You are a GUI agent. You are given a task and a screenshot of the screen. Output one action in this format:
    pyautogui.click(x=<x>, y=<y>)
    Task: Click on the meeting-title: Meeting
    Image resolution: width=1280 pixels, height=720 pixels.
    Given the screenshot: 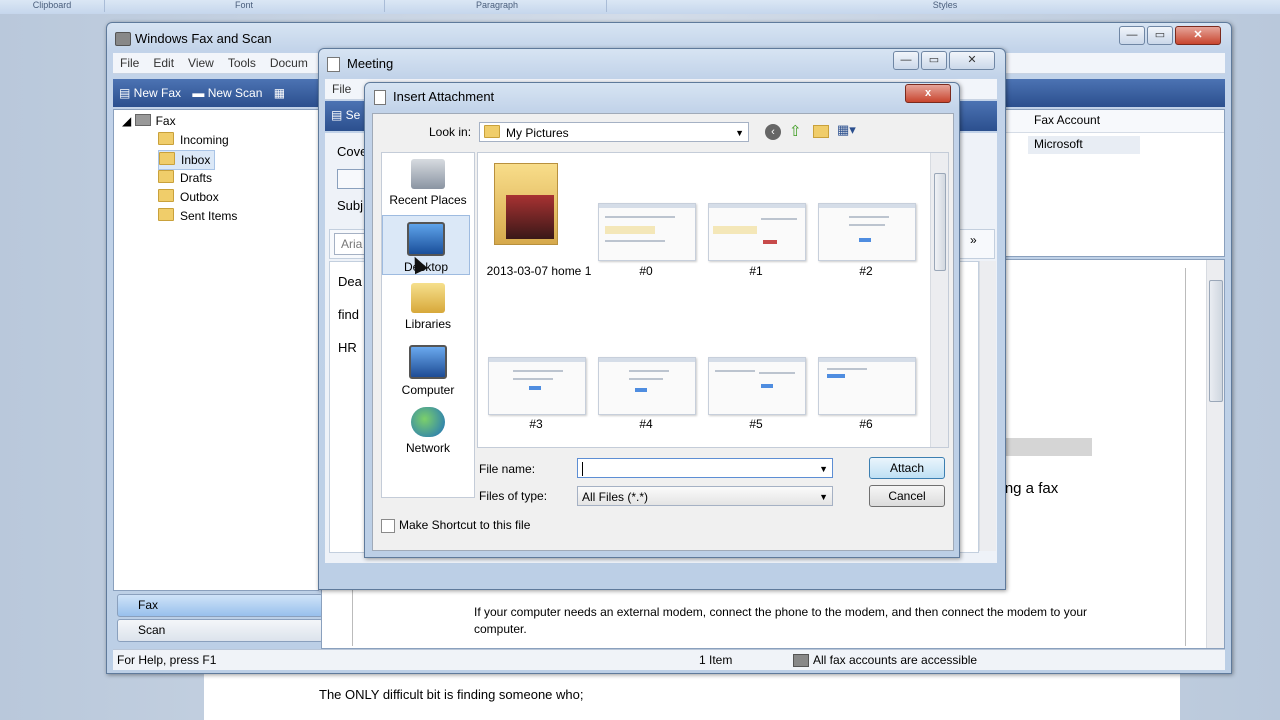 What is the action you would take?
    pyautogui.click(x=370, y=63)
    